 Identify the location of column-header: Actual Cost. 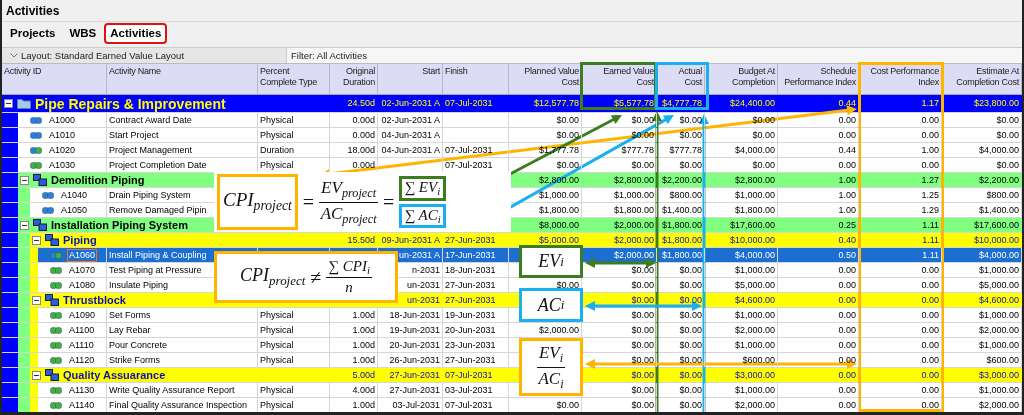
(681, 79).